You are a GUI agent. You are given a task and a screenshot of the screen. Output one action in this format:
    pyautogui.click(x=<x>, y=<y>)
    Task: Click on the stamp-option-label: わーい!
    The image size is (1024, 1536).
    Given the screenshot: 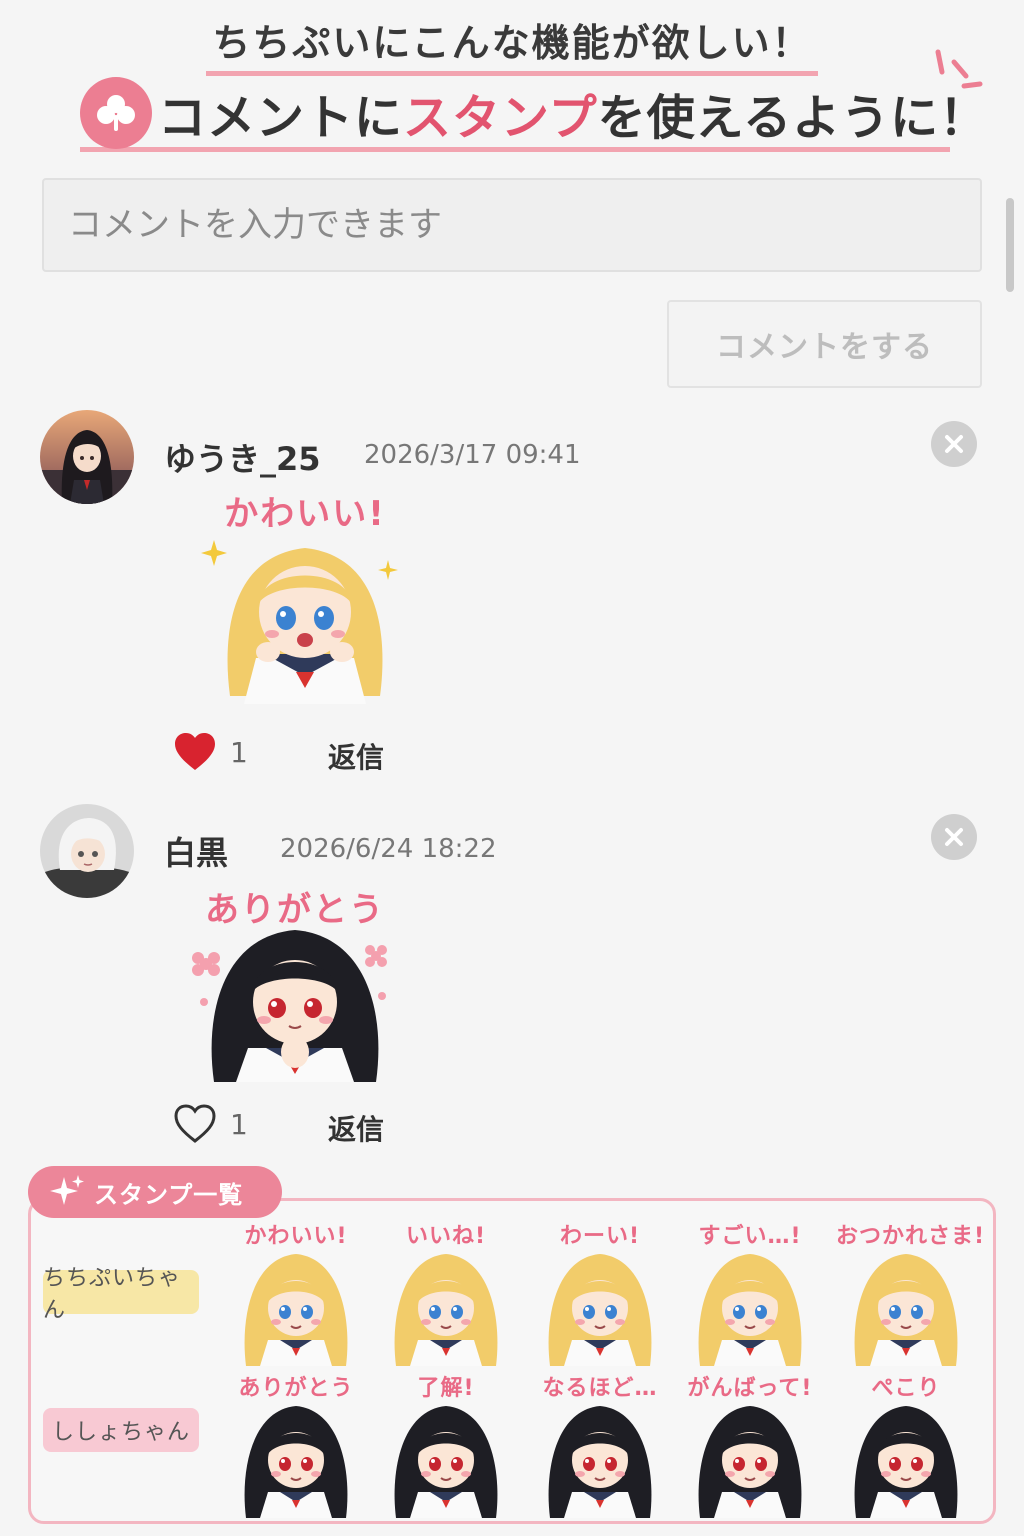 What is the action you would take?
    pyautogui.click(x=600, y=1236)
    